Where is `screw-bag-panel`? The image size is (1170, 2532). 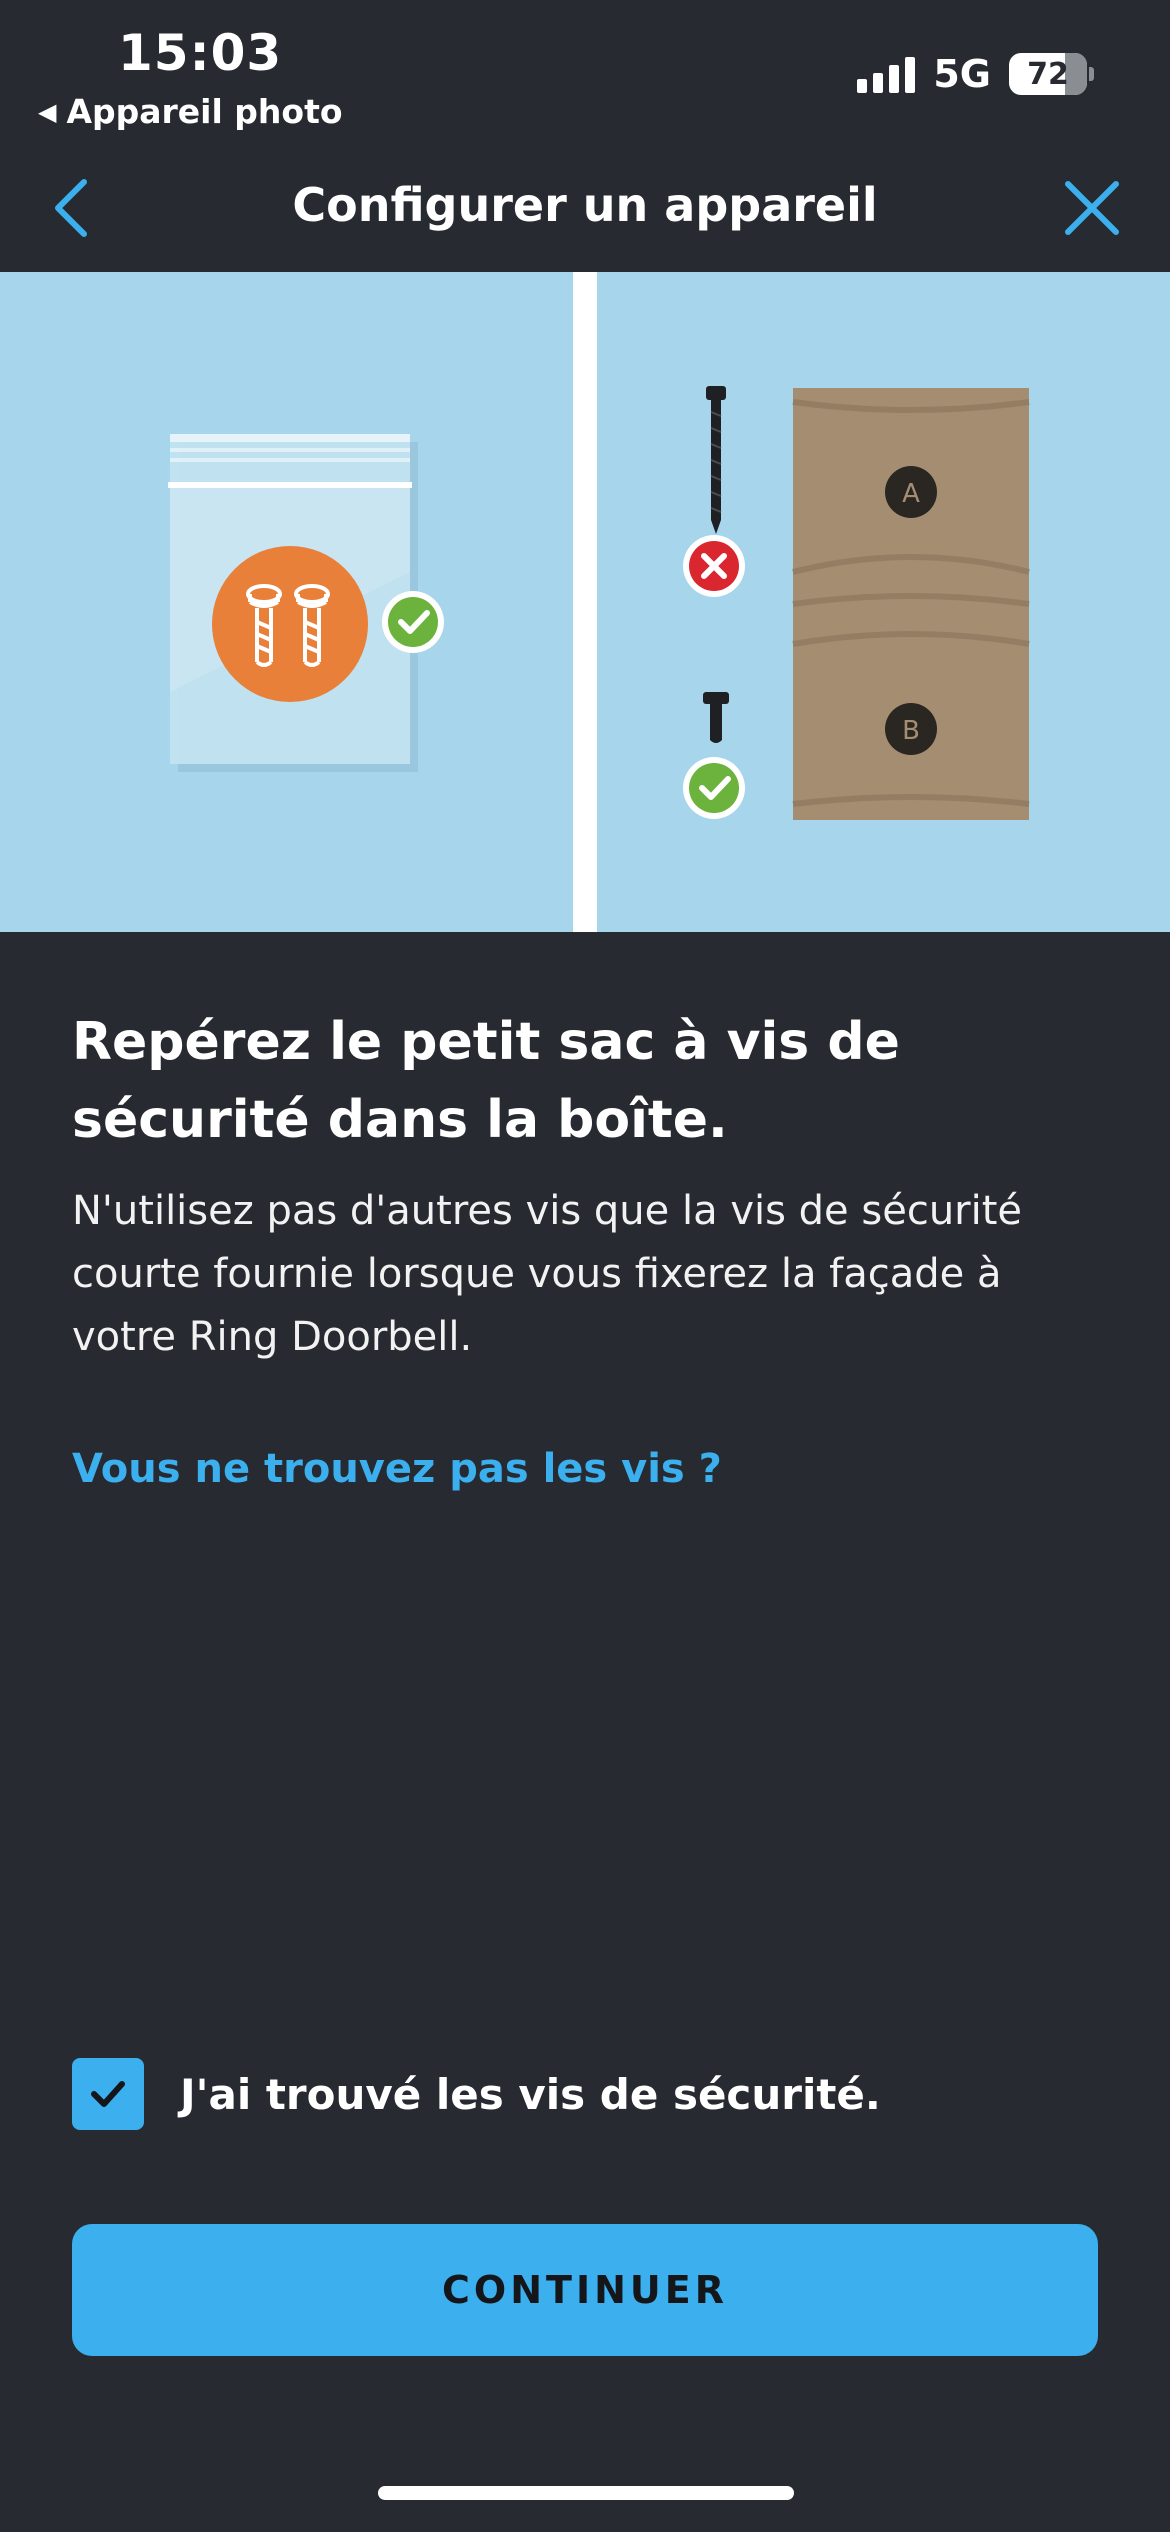
screw-bag-panel is located at coordinates (286, 602).